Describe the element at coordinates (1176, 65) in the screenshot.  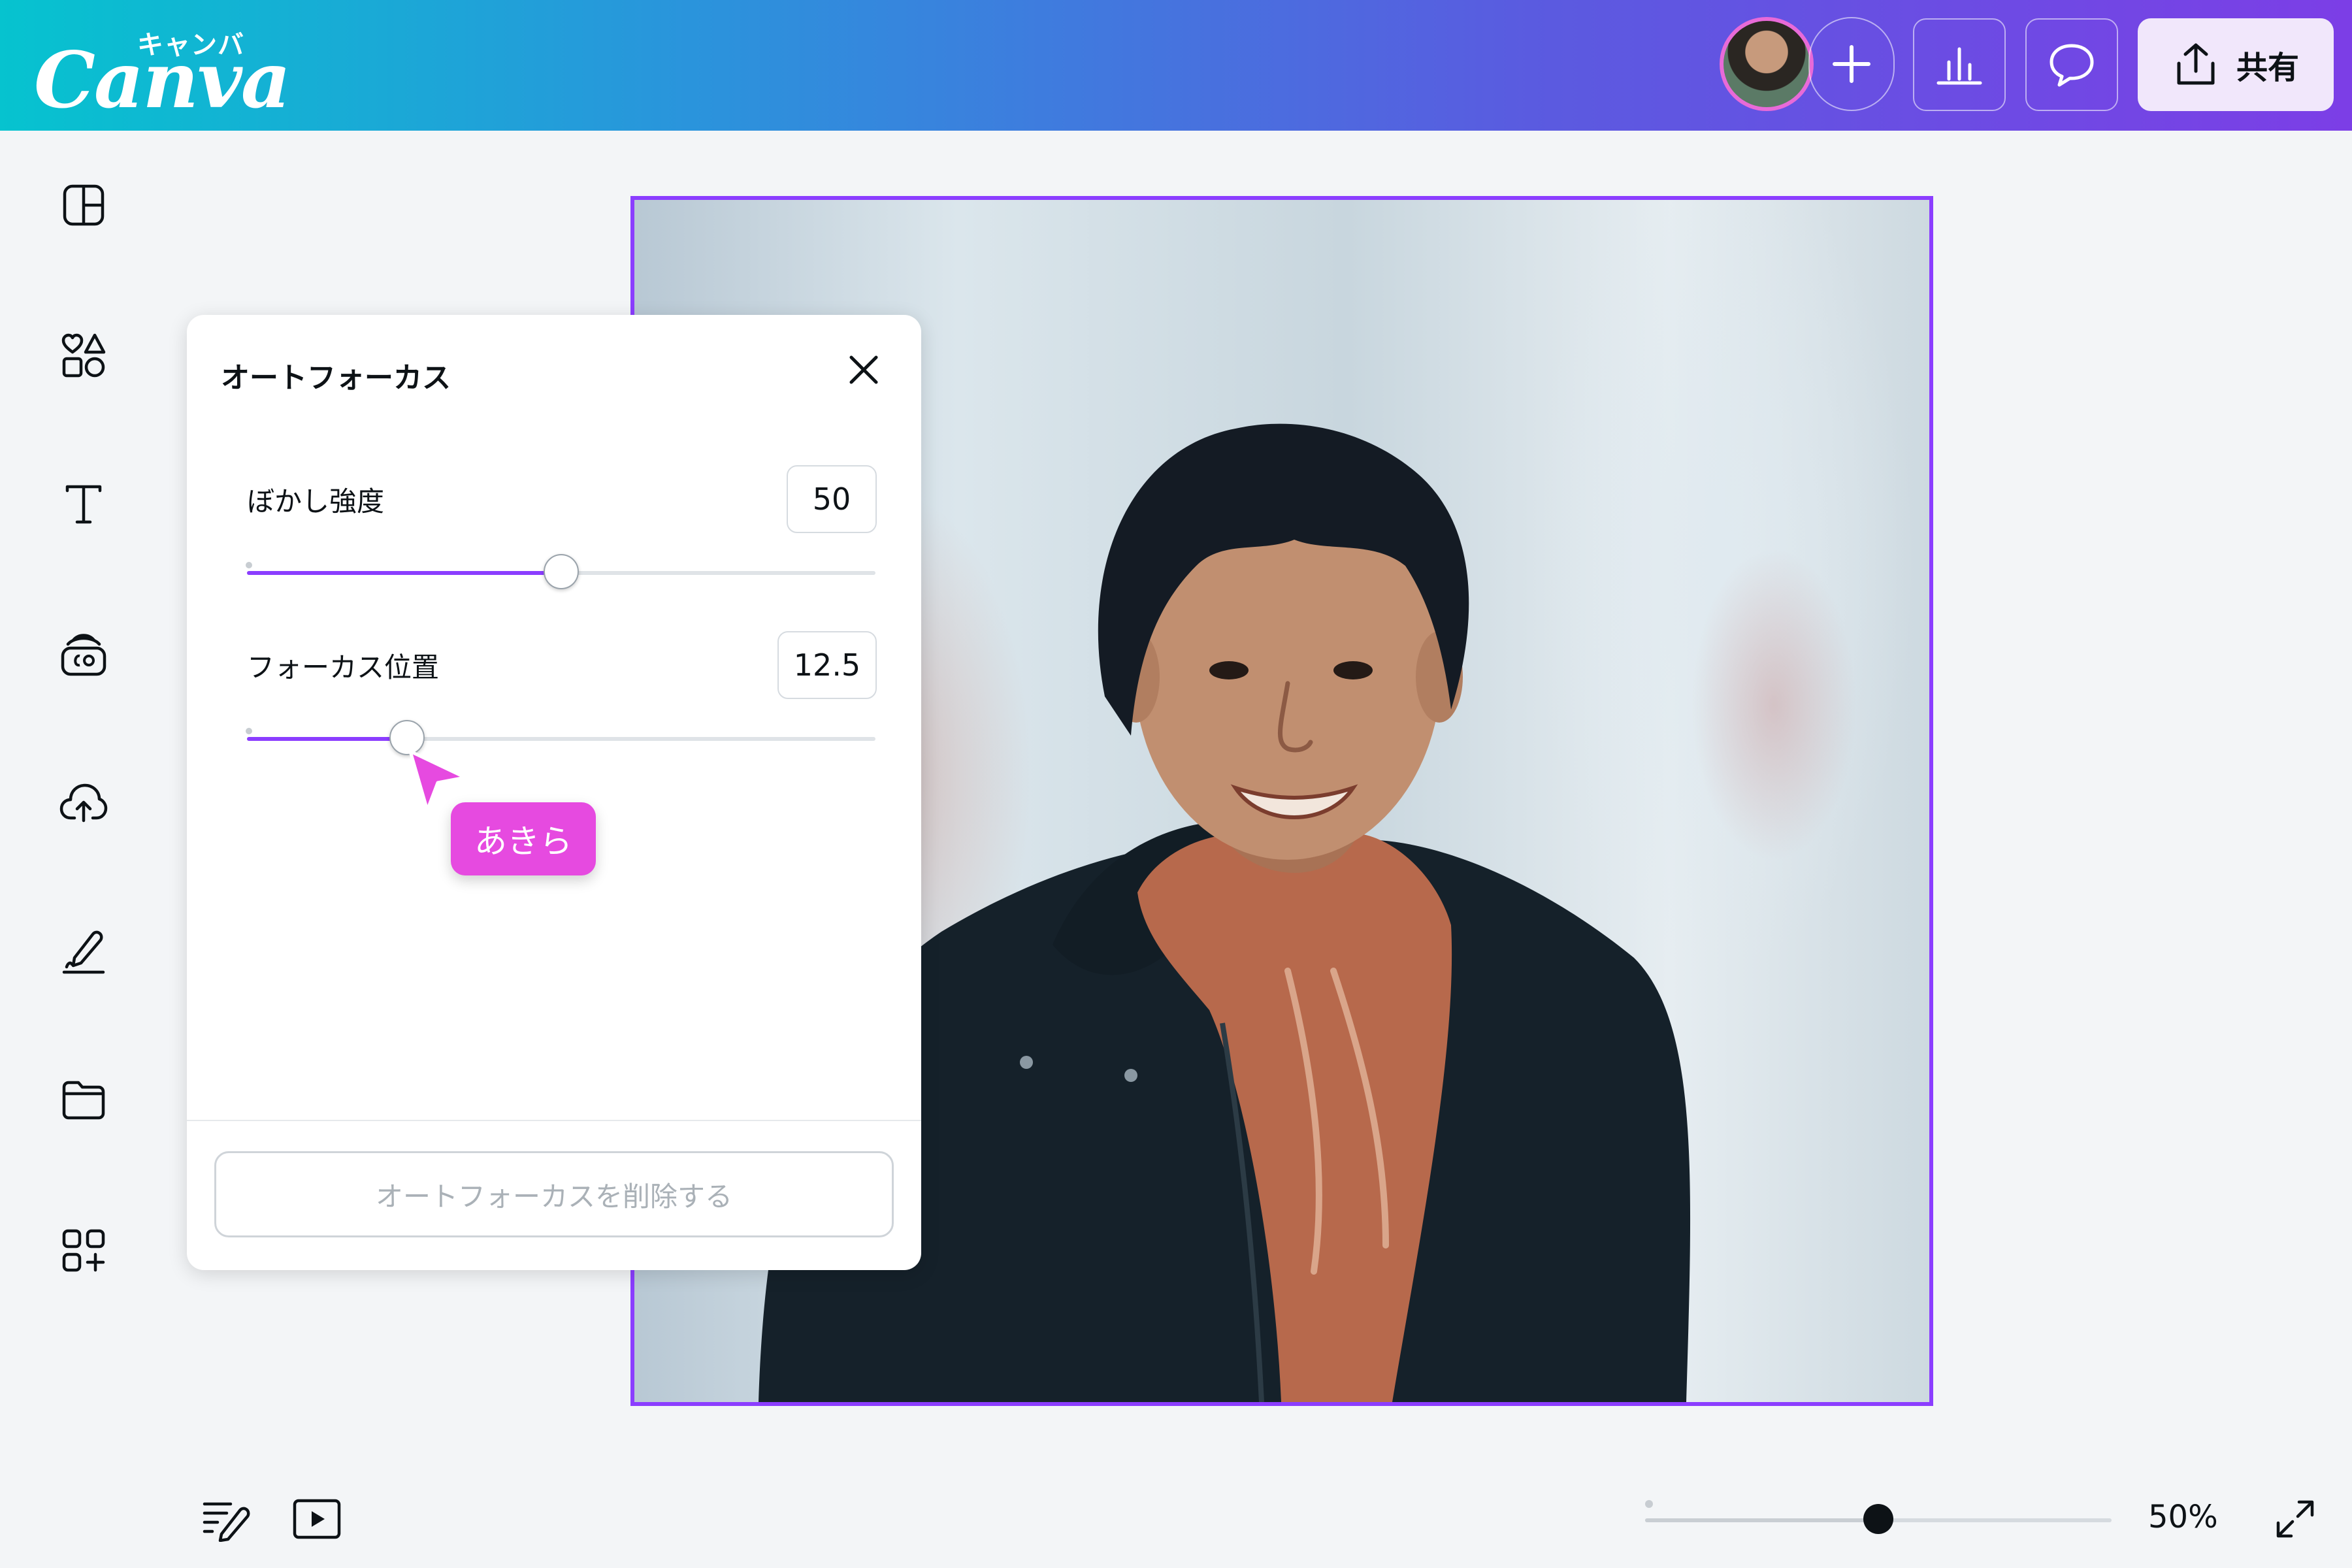
I see `top-bar: キャンバ Canva 共有` at that location.